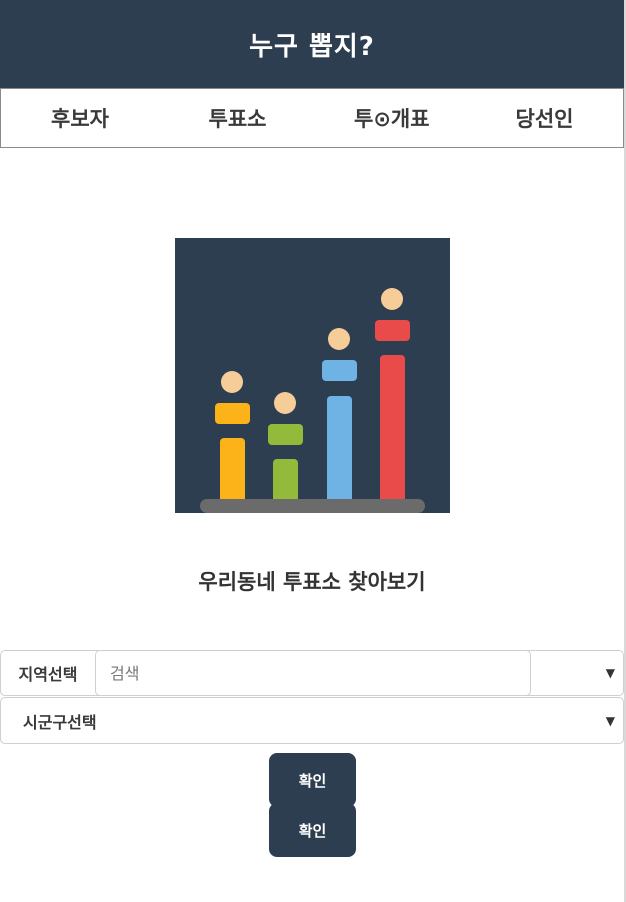 This screenshot has height=902, width=626. I want to click on region-search-input, so click(313, 673).